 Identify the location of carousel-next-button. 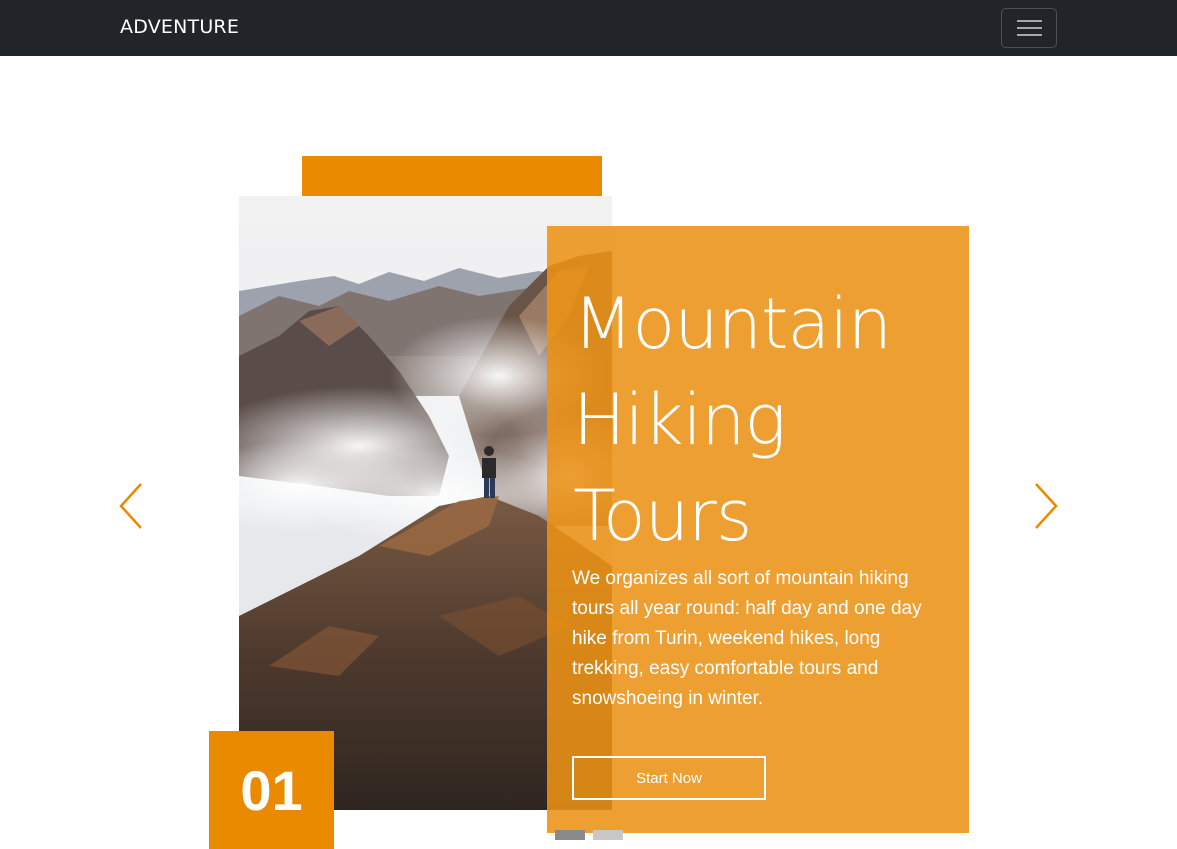
(1045, 506).